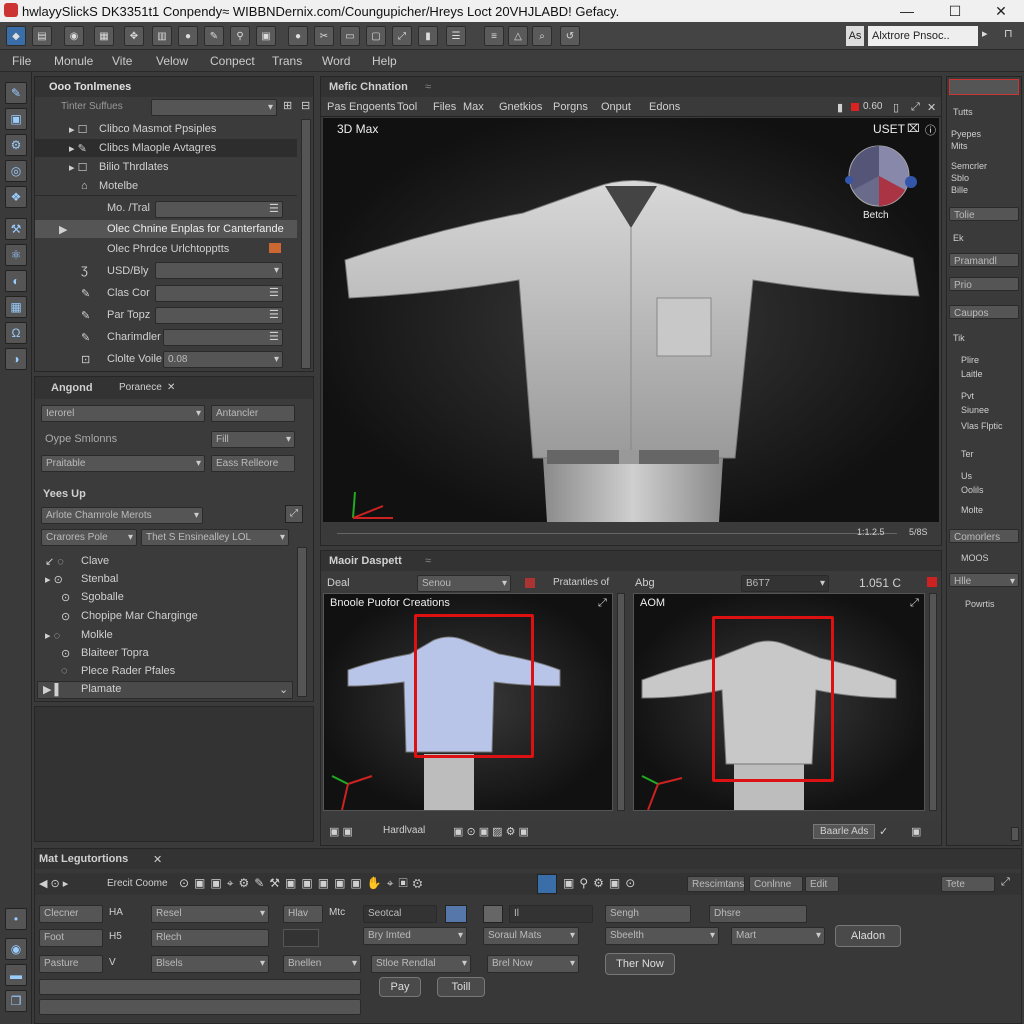  I want to click on right-field: Prio, so click(984, 284).